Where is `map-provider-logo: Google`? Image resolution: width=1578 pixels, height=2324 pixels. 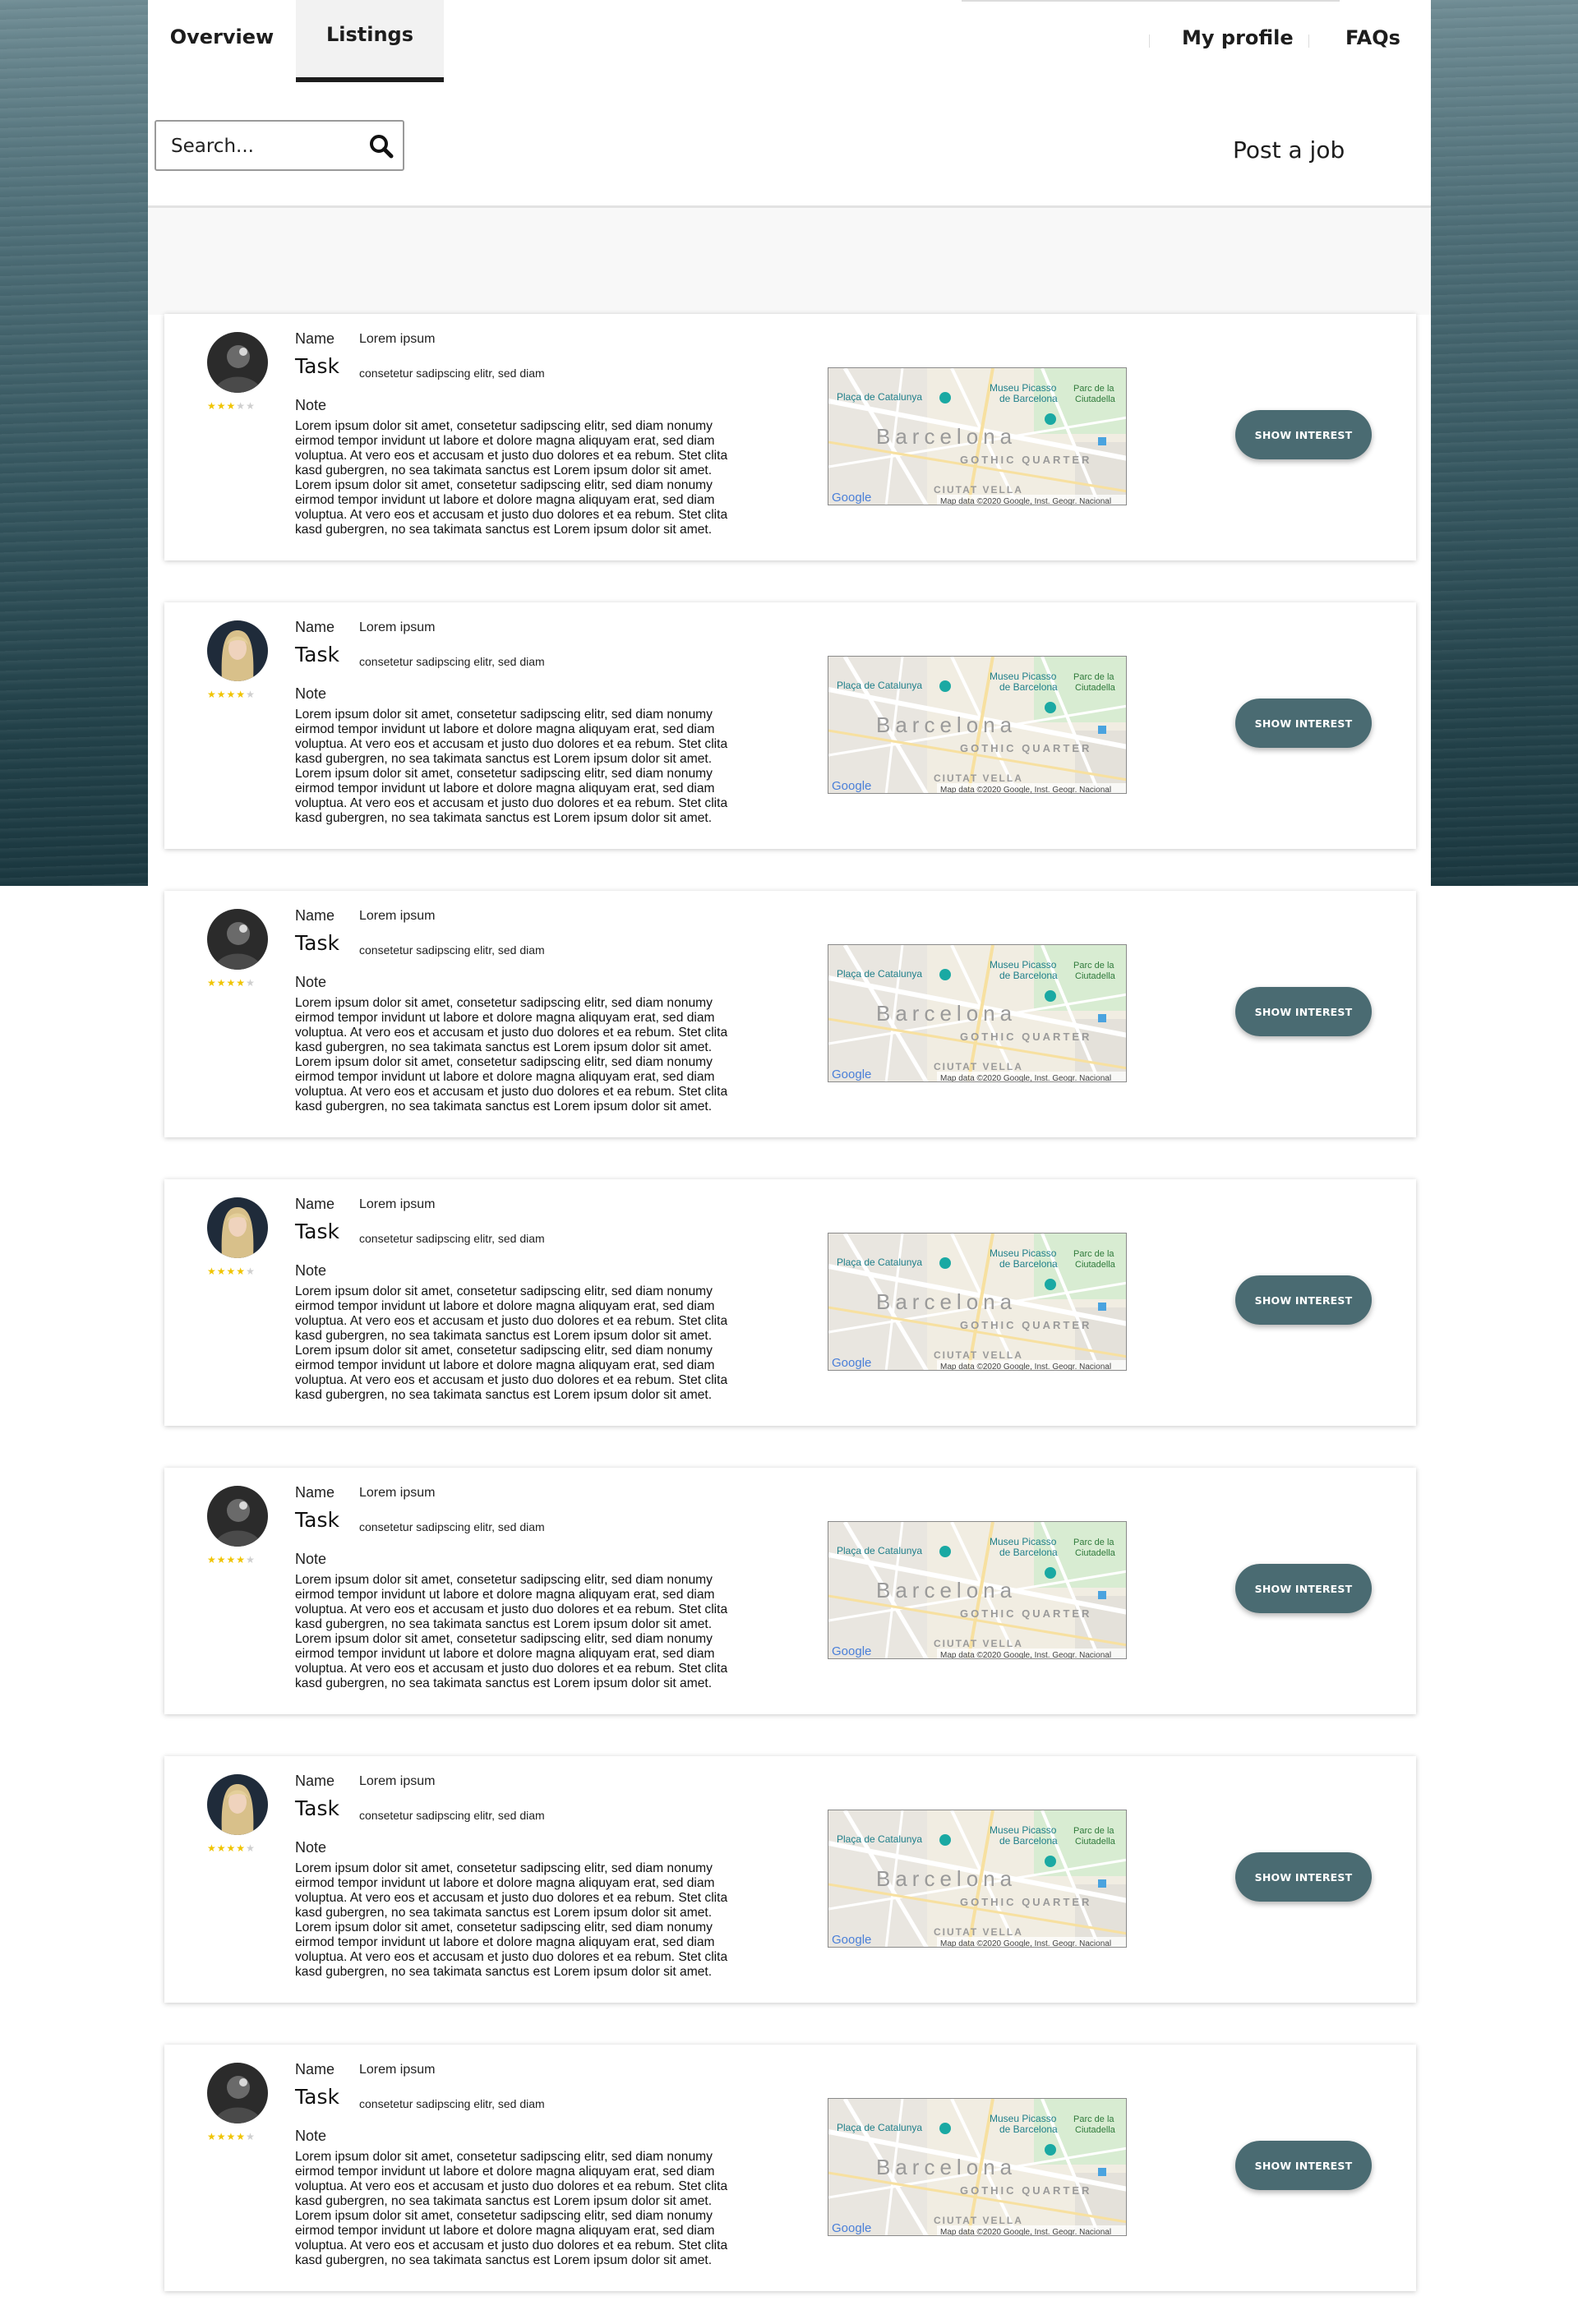 map-provider-logo: Google is located at coordinates (851, 1940).